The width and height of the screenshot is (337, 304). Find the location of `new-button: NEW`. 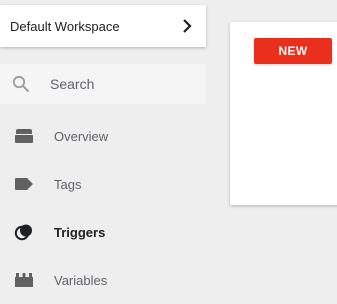

new-button: NEW is located at coordinates (293, 51).